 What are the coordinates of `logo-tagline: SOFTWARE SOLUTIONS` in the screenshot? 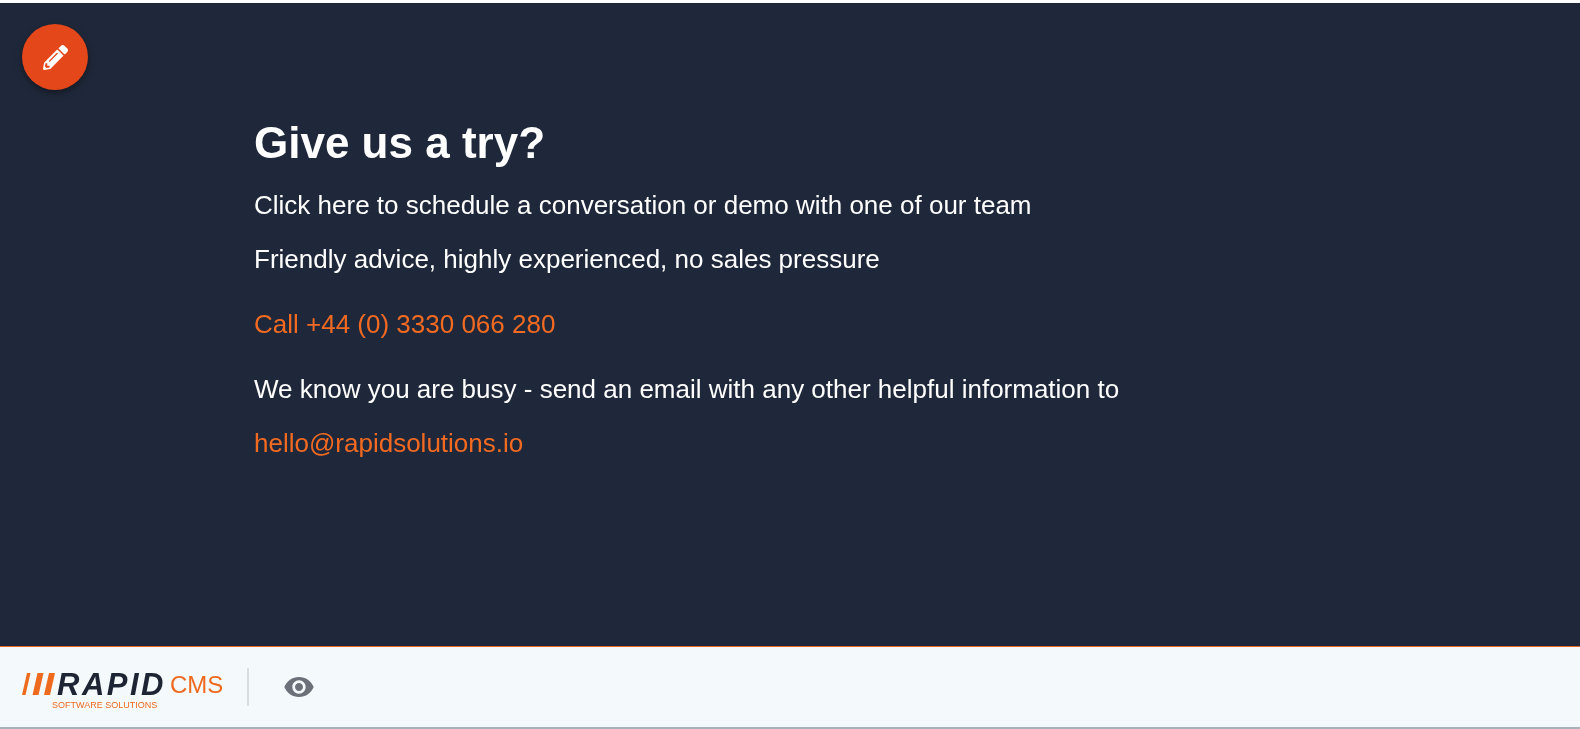 It's located at (105, 705).